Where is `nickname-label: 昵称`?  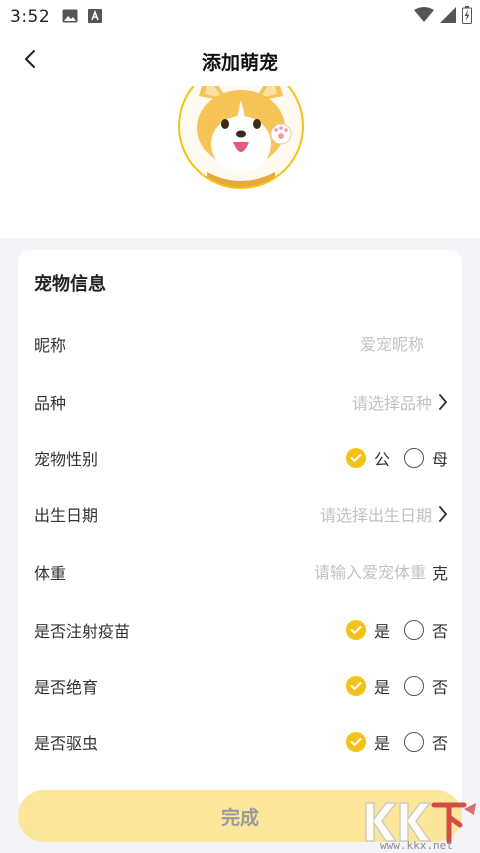 nickname-label: 昵称 is located at coordinates (50, 345).